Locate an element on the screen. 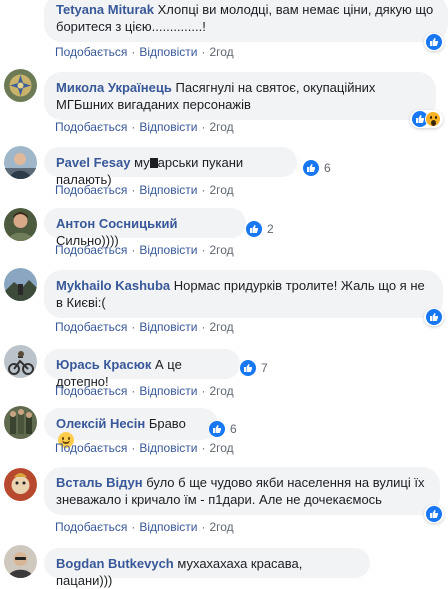 This screenshot has width=448, height=589. comment-reactions: 7 is located at coordinates (255, 368).